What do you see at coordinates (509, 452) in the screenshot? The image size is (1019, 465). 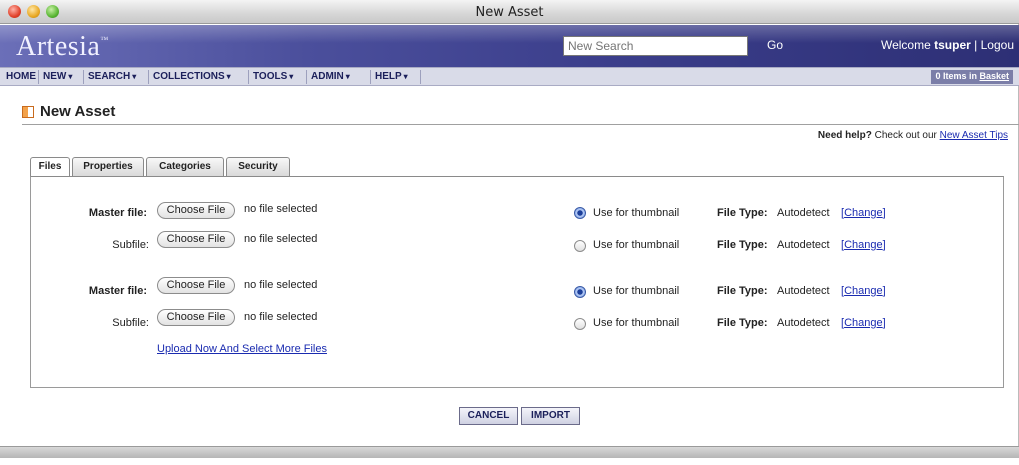 I see `window-bottom-bar` at bounding box center [509, 452].